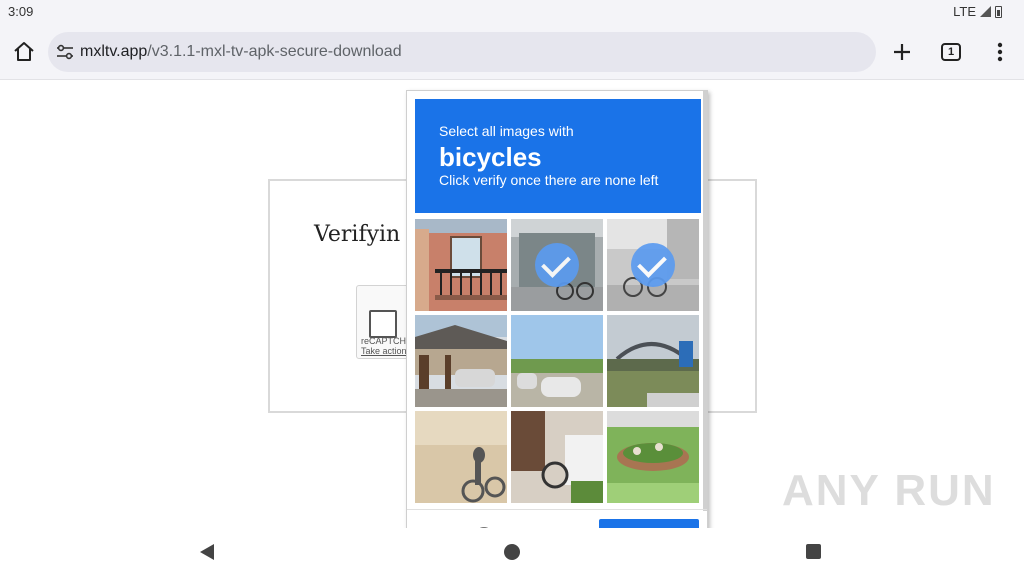 The width and height of the screenshot is (1024, 576). What do you see at coordinates (705, 301) in the screenshot?
I see `challenge-scrollbar` at bounding box center [705, 301].